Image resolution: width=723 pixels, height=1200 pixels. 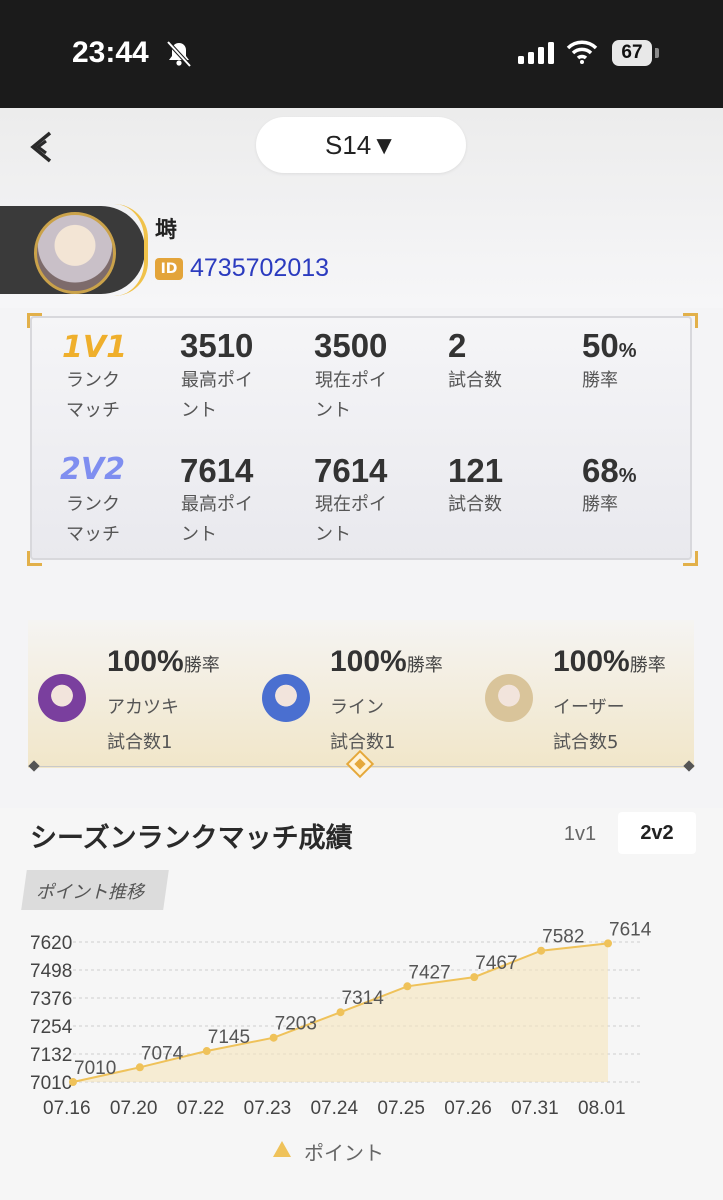 What do you see at coordinates (201, 1108) in the screenshot?
I see `x-tick-label: 07.22` at bounding box center [201, 1108].